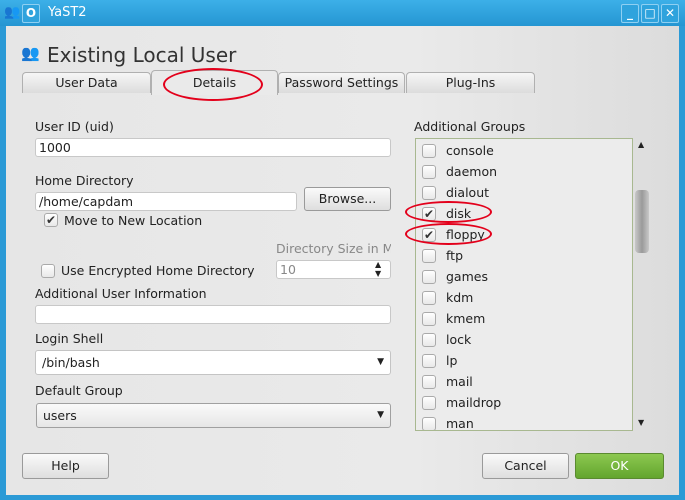 The width and height of the screenshot is (685, 500). Describe the element at coordinates (30, 53) in the screenshot. I see `user-icon: 👥` at that location.